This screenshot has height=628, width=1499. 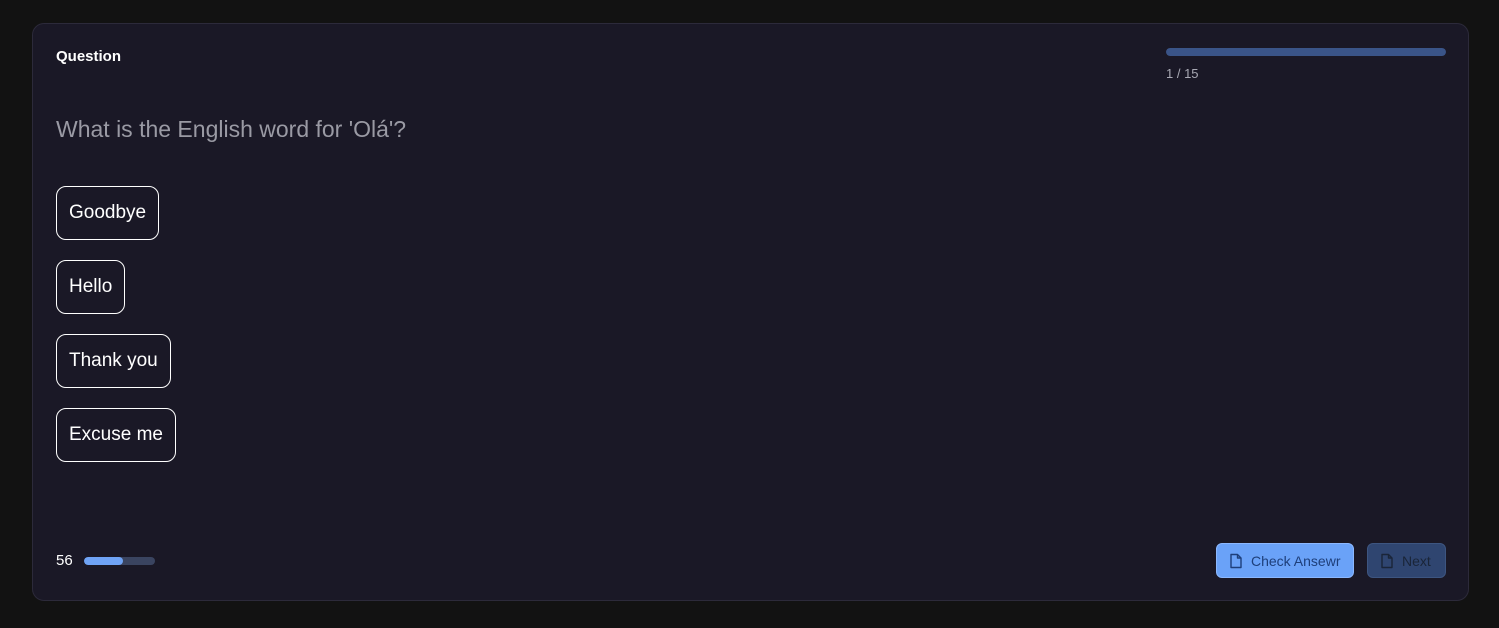 What do you see at coordinates (108, 213) in the screenshot?
I see `option-goodbye: Goodbye` at bounding box center [108, 213].